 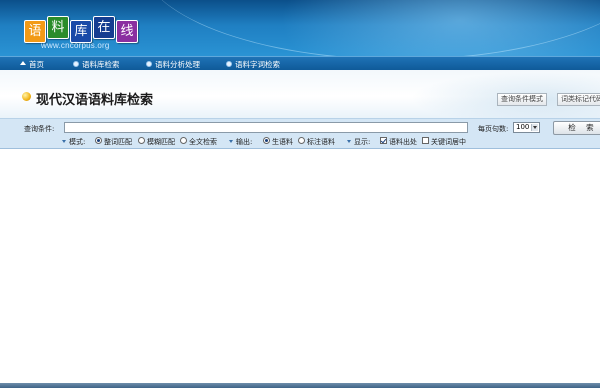 I want to click on logo-char-4: 在, so click(x=104, y=27).